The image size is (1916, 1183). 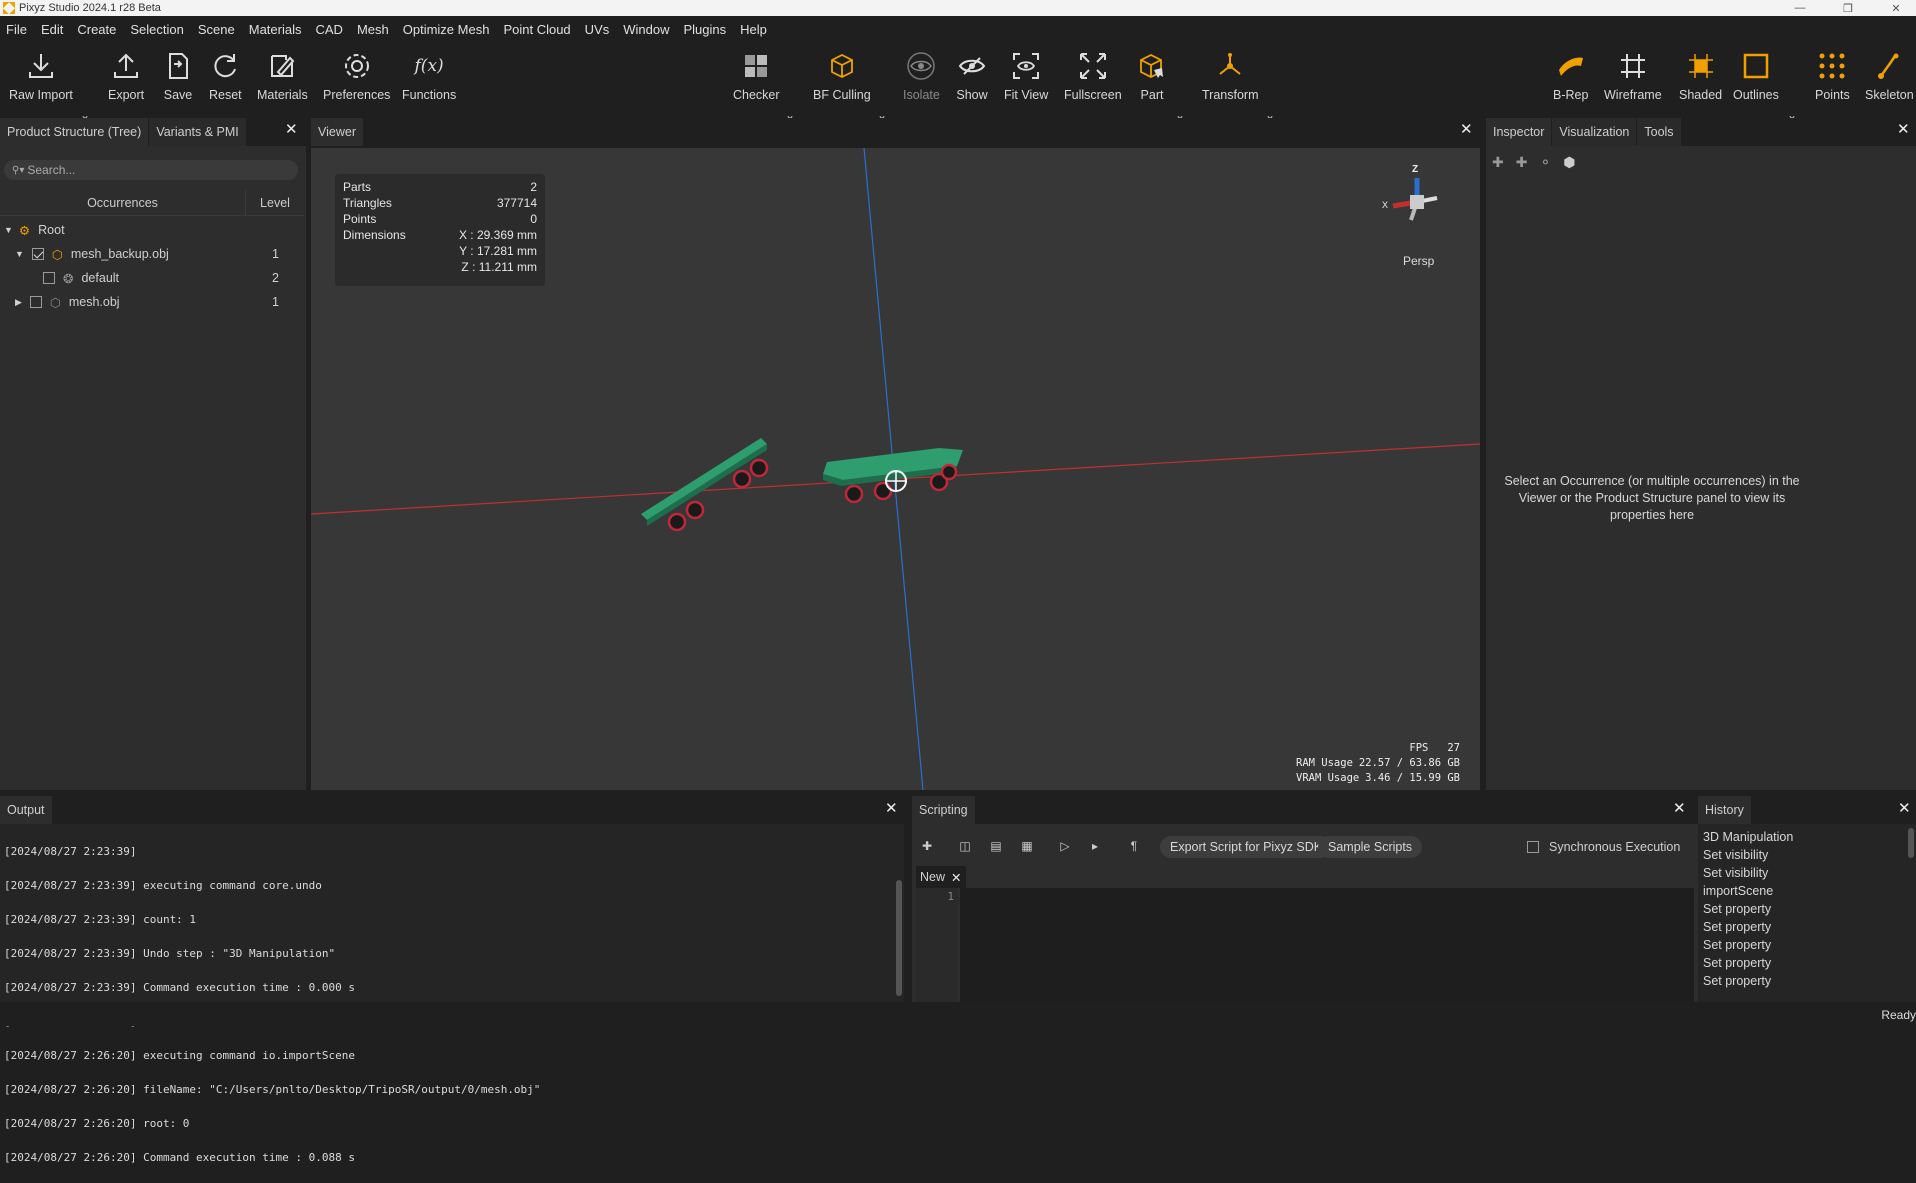 I want to click on tree-row-mesh: ▶ ⬡ mesh.obj 1, so click(x=152, y=302).